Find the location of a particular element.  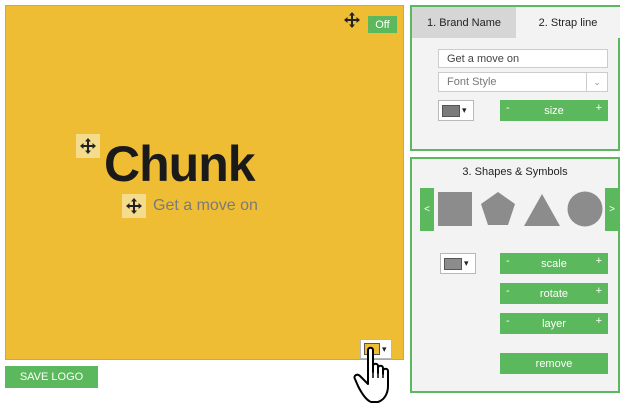

rotate-increase-button: + is located at coordinates (599, 291).